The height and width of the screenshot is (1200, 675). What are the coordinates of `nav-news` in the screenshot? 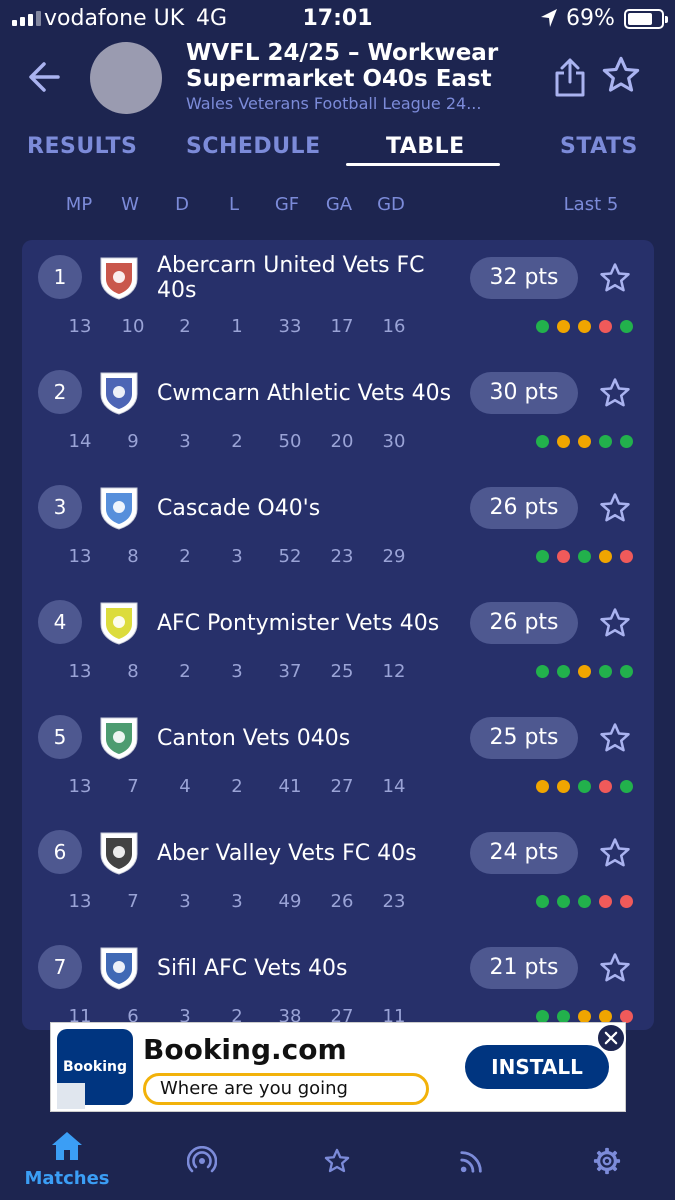 It's located at (471, 1161).